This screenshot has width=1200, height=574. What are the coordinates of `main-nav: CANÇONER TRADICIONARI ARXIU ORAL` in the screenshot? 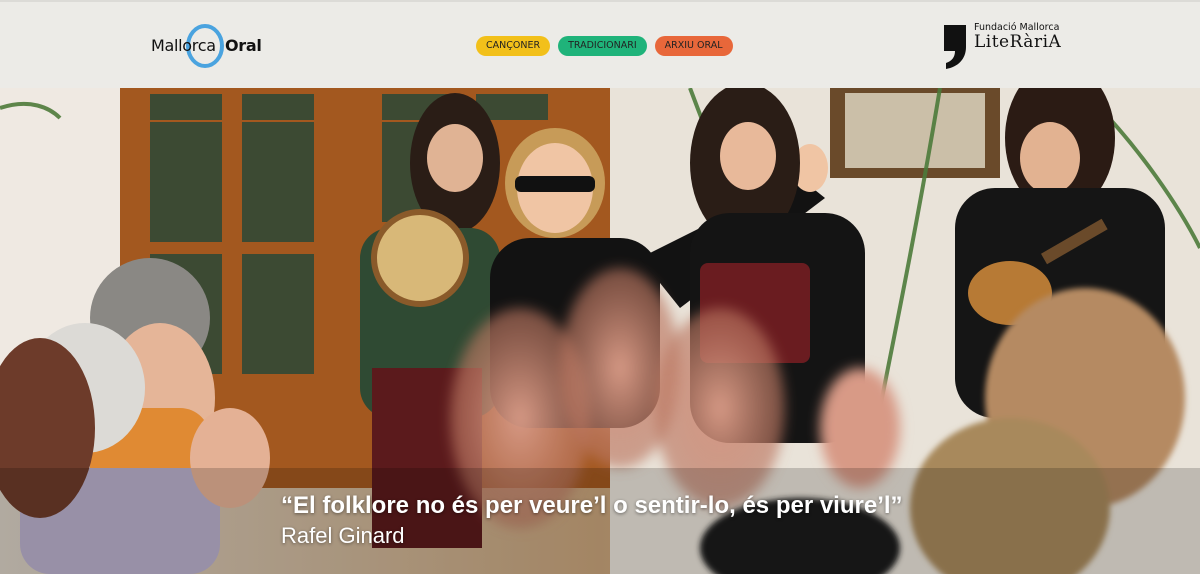 It's located at (604, 46).